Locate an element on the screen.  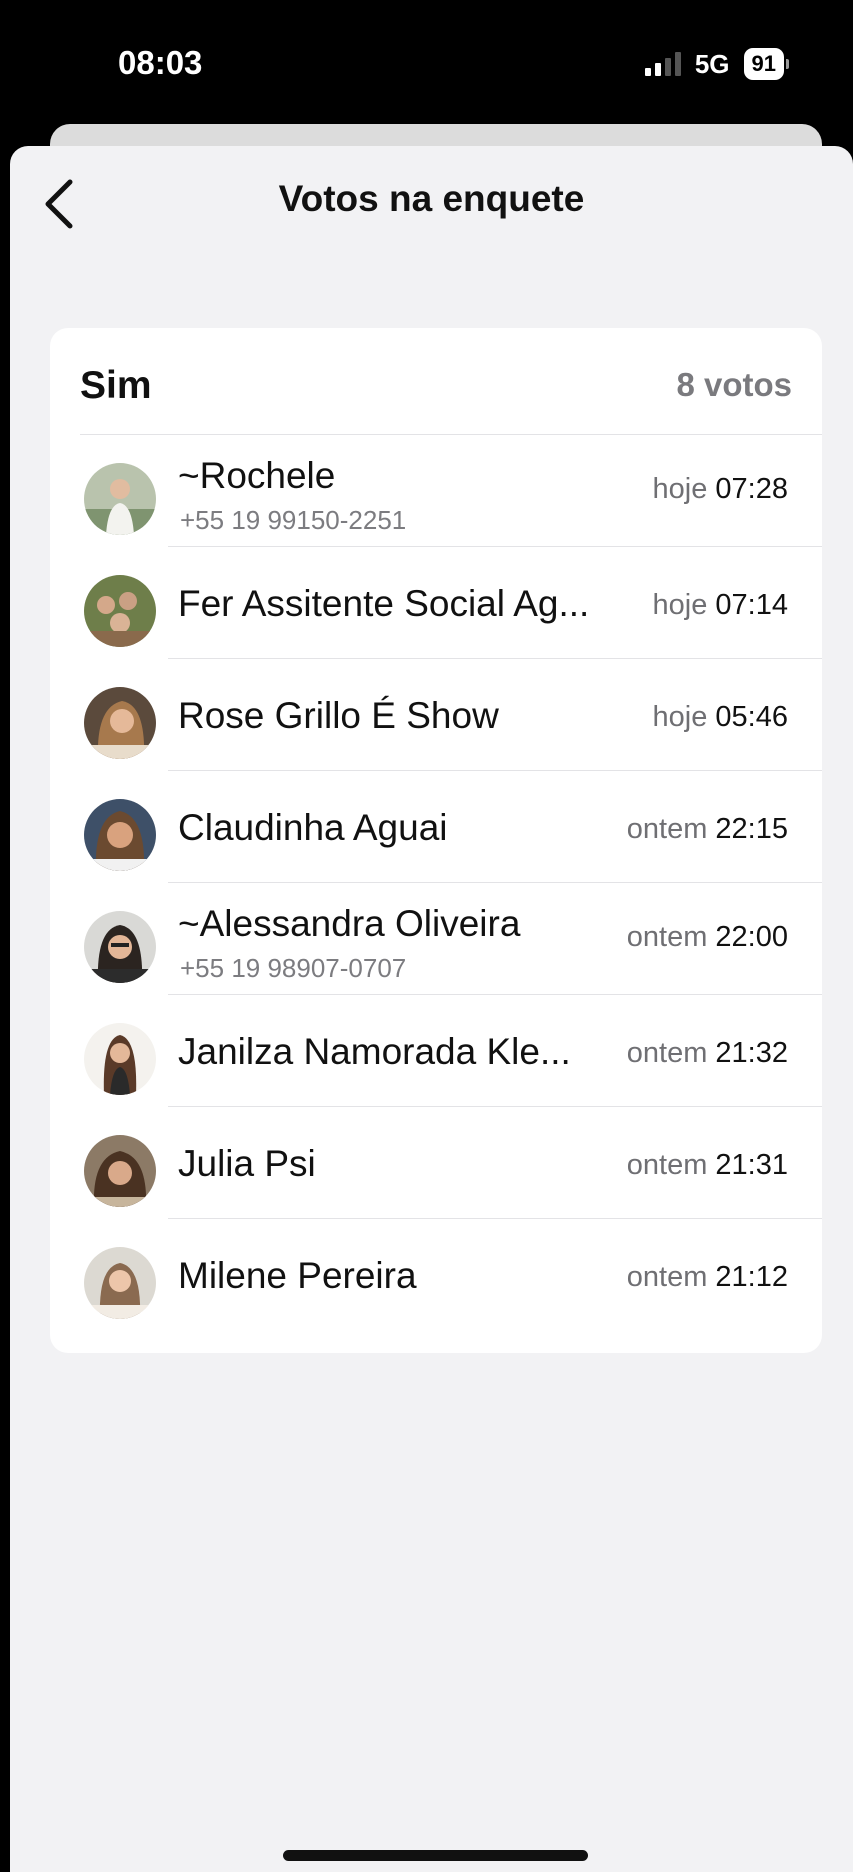
status-indicators: 5G 91 is located at coordinates (716, 64).